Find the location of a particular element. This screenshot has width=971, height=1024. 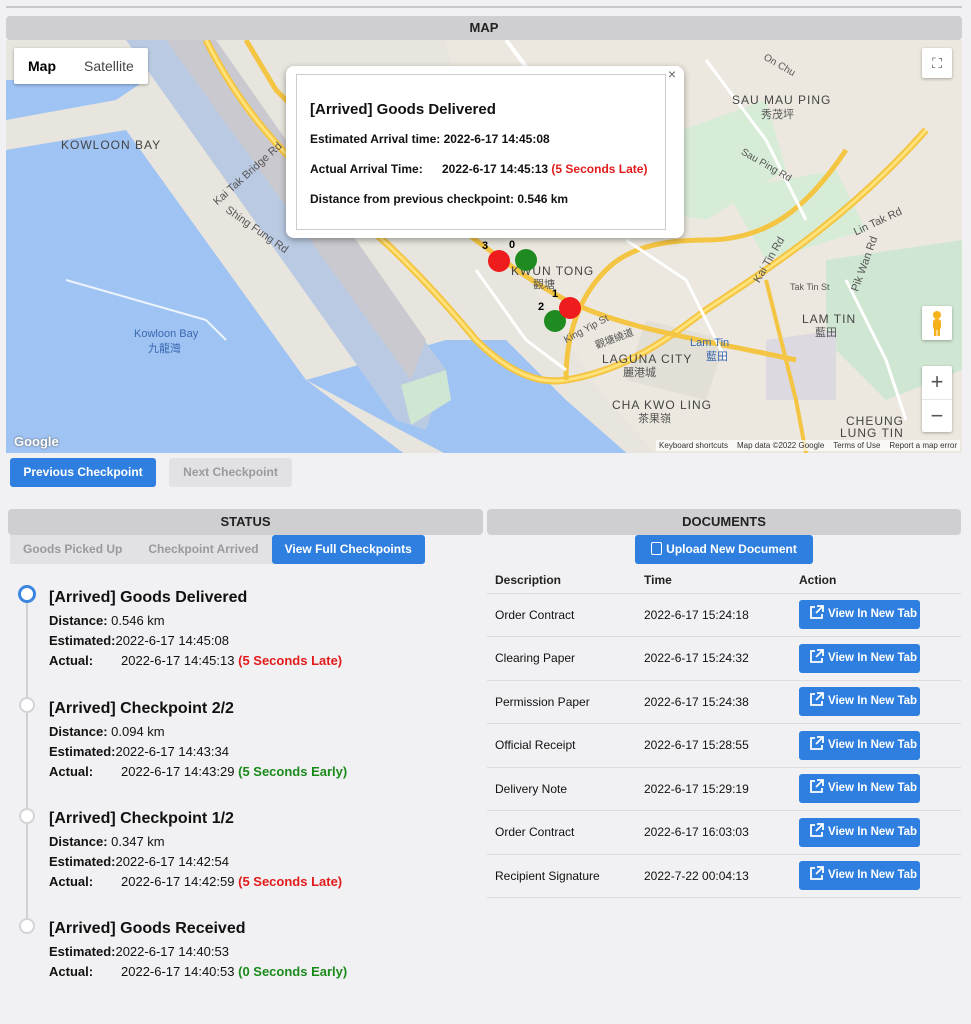

distance-value: 0.347 km is located at coordinates (138, 841).